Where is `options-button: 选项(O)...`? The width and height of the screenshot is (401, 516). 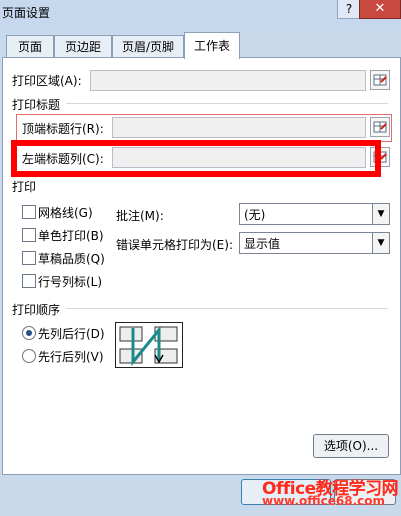 options-button: 选项(O)... is located at coordinates (351, 446).